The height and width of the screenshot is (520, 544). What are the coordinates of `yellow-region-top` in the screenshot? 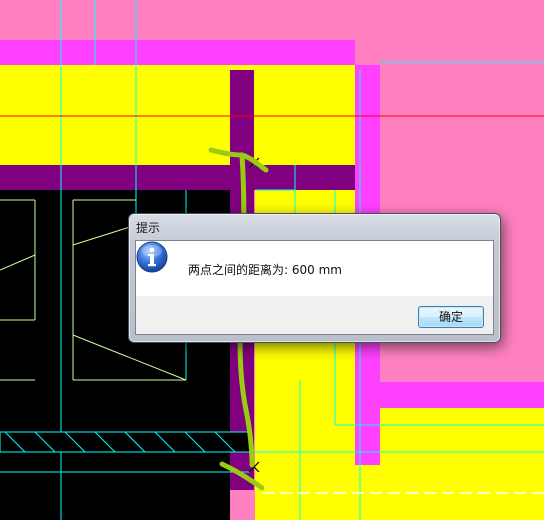 It's located at (177, 115).